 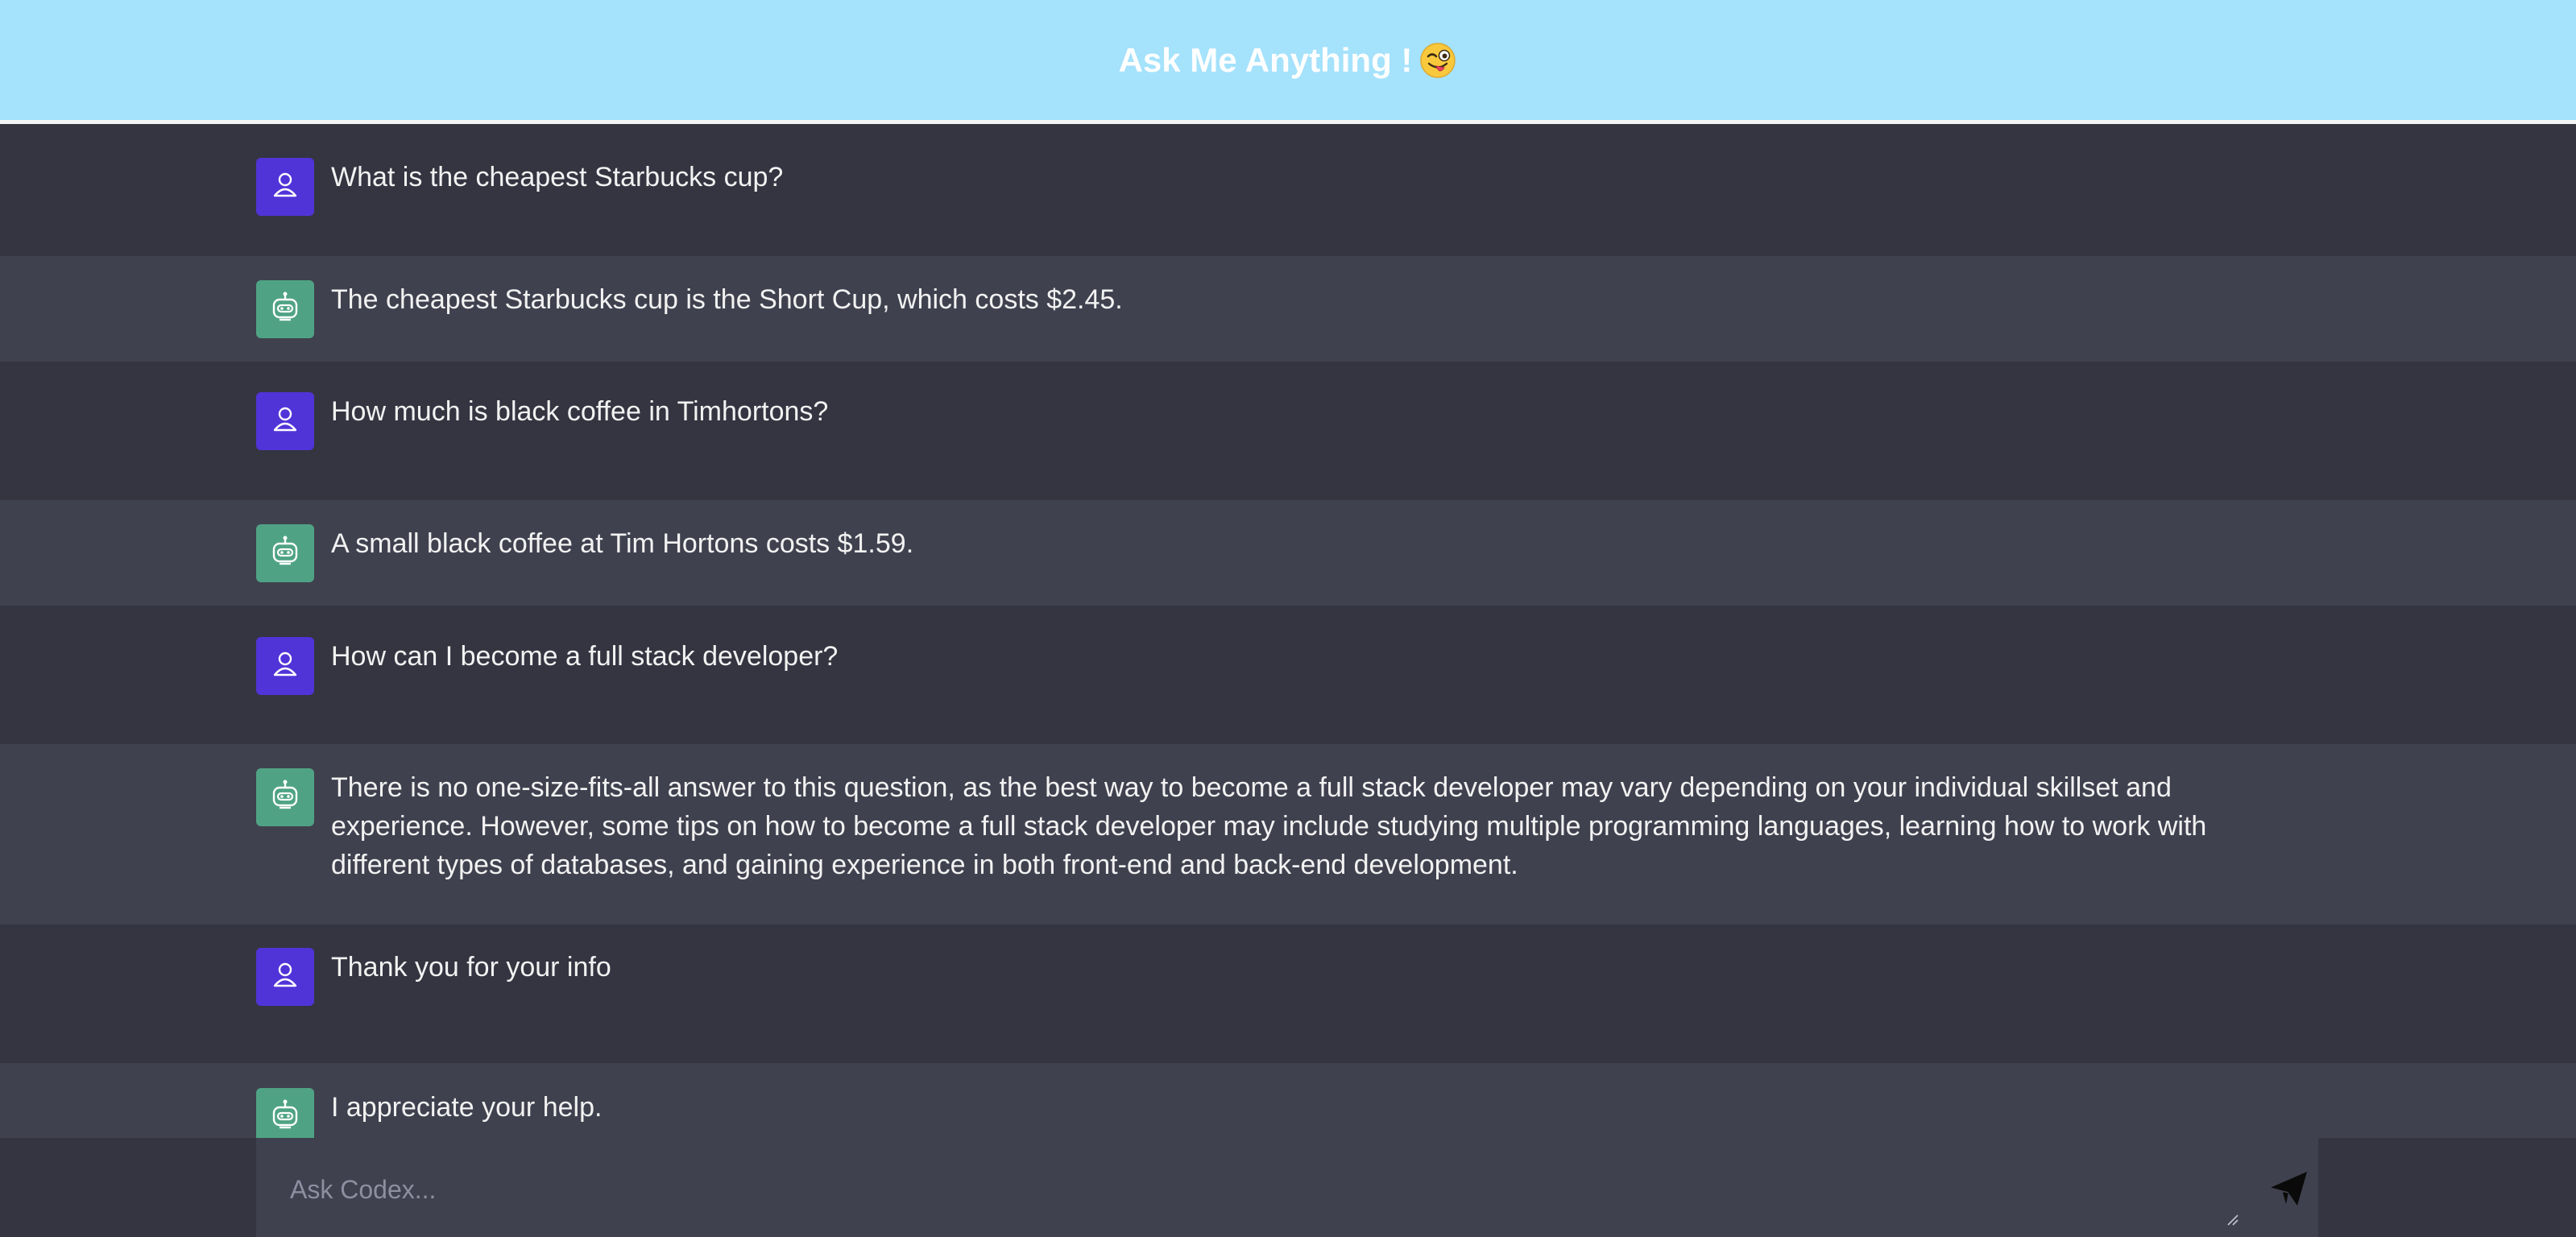 What do you see at coordinates (1265, 59) in the screenshot?
I see `page-title-text: Ask Me Anything !` at bounding box center [1265, 59].